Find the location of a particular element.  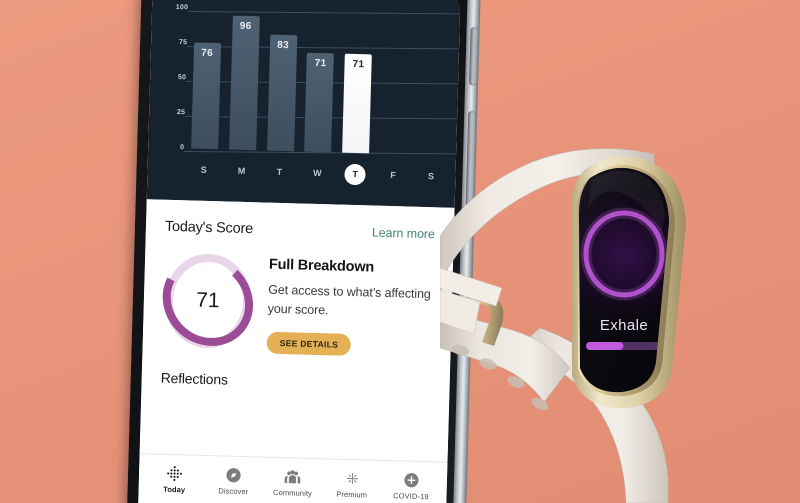

chart-bar: 71 is located at coordinates (319, 102).